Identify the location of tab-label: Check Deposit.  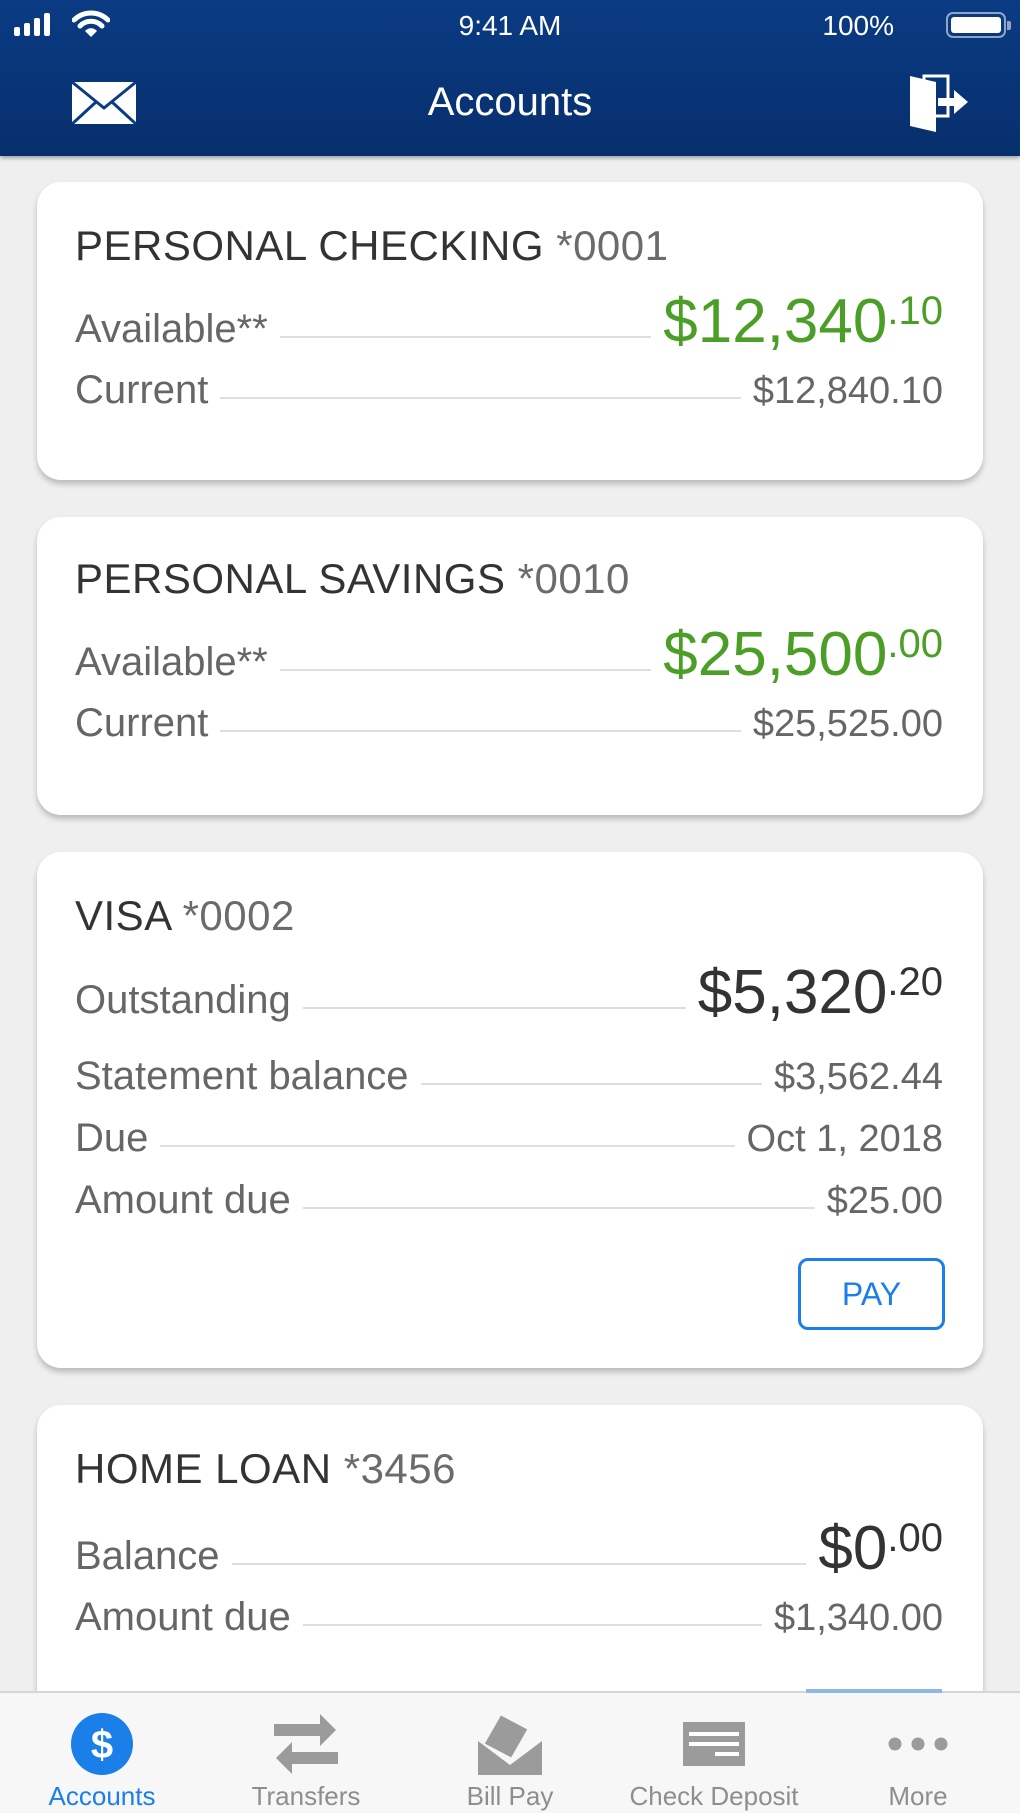
(714, 1796).